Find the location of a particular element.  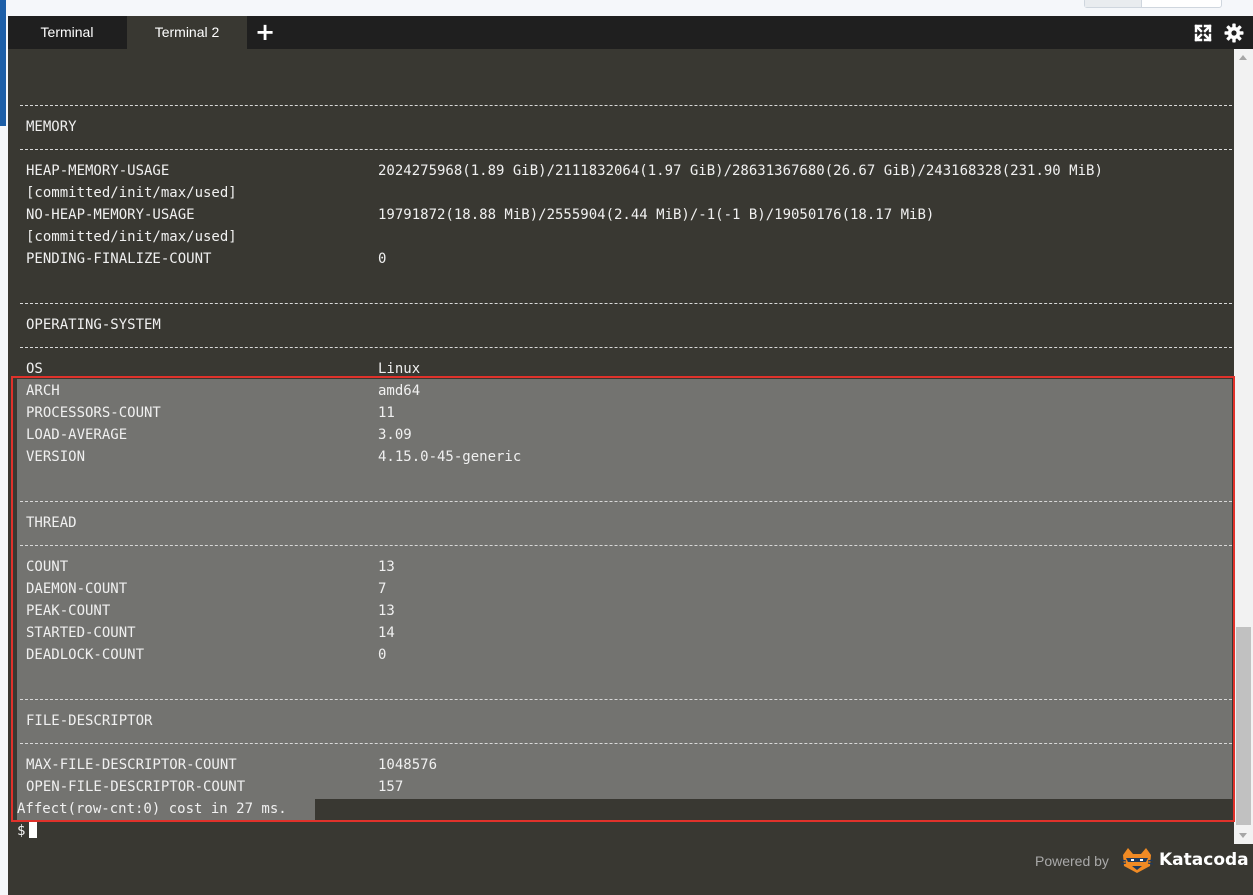

row-name: DEADLOCK-COUNT is located at coordinates (85, 655).